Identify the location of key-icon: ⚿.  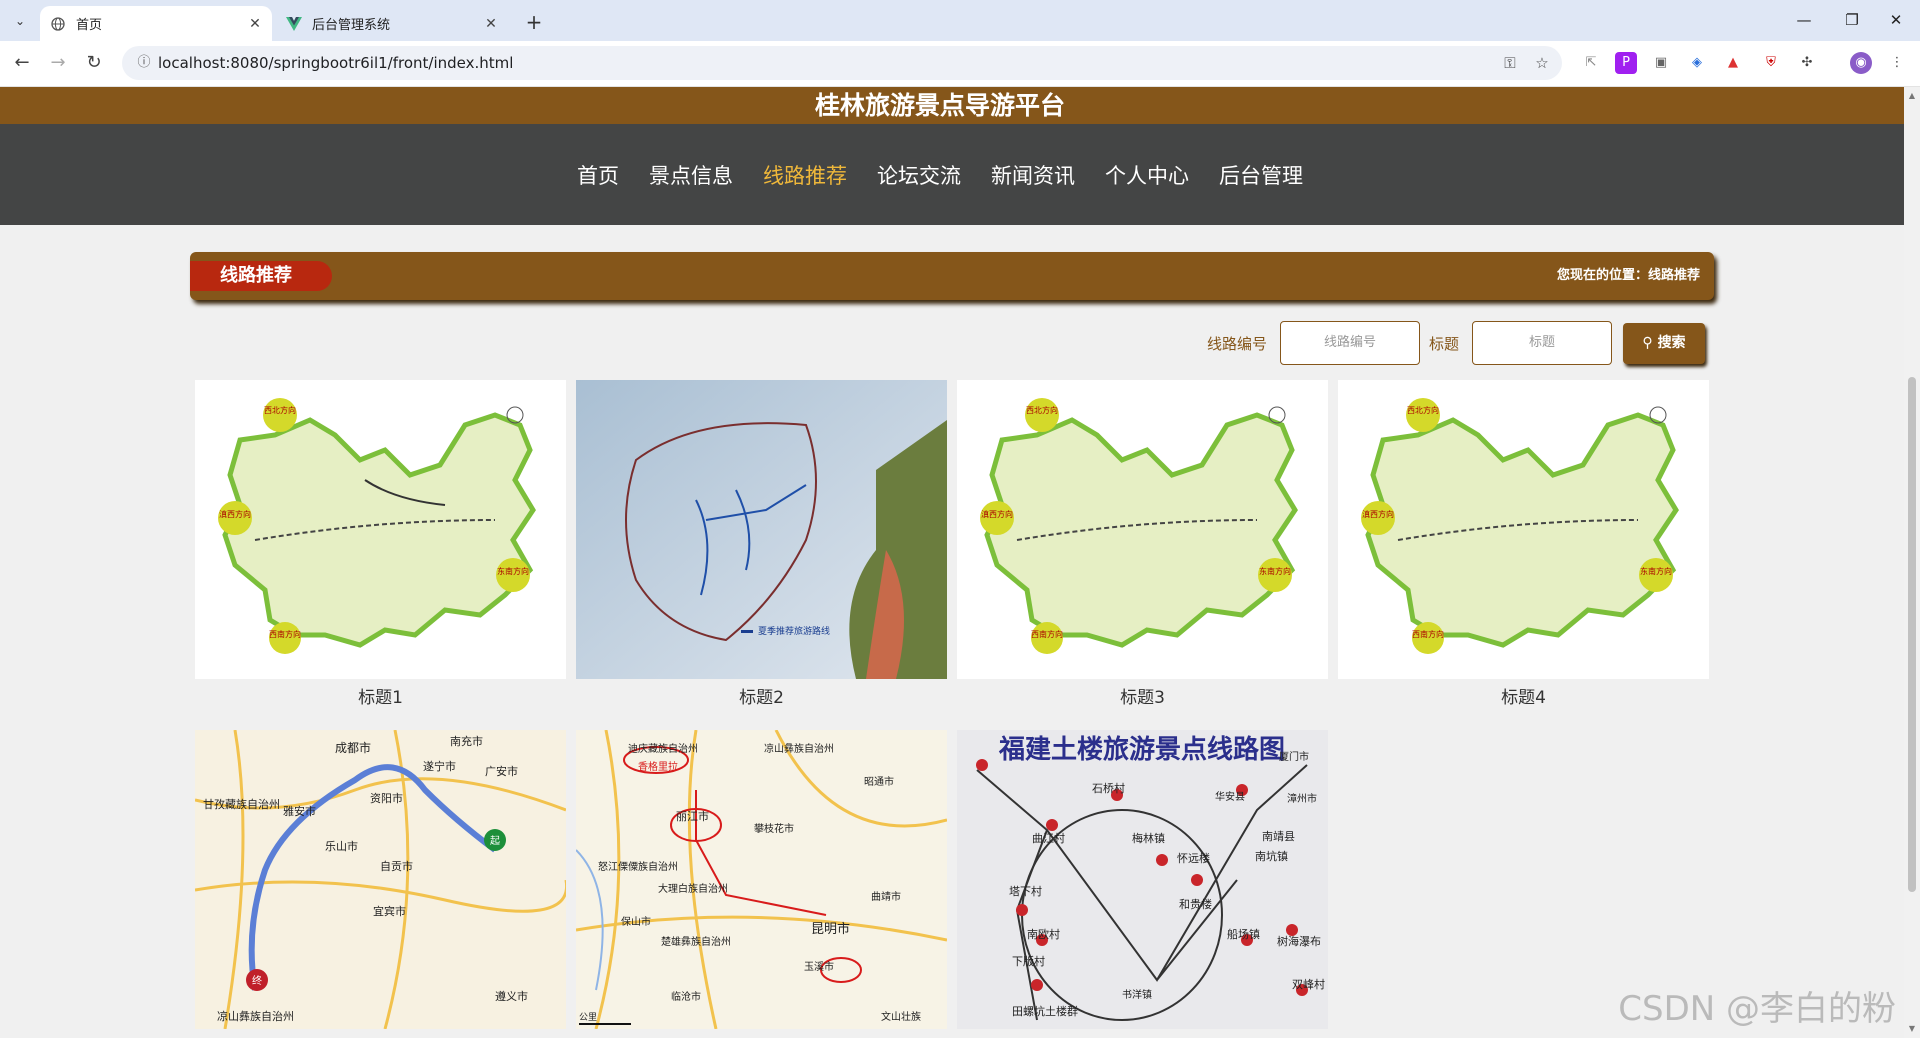
(1510, 63).